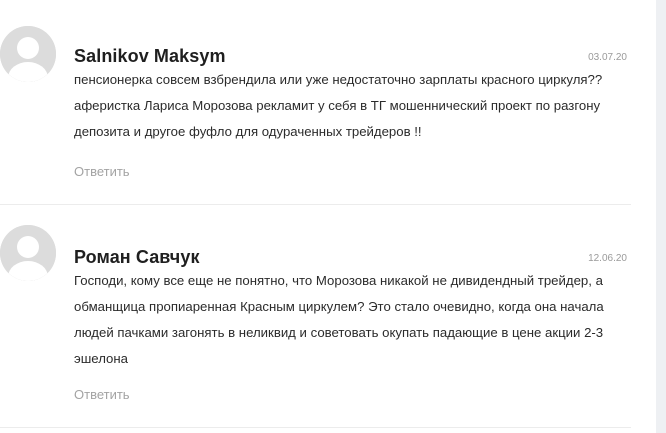 Image resolution: width=666 pixels, height=433 pixels. I want to click on comment-author: Salnikov Maksym, so click(150, 56).